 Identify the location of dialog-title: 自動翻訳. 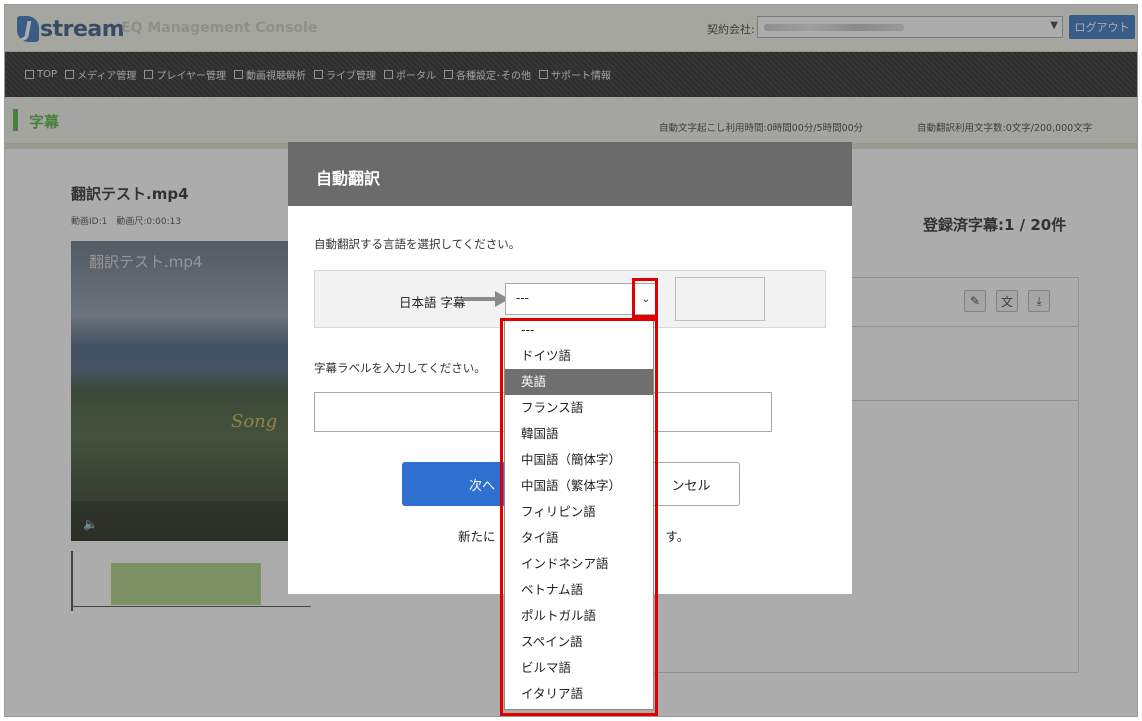
(348, 178).